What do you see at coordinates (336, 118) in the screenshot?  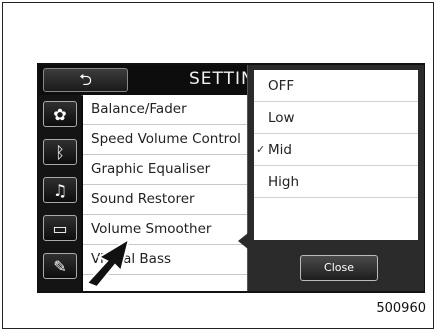 I see `option-low: Low` at bounding box center [336, 118].